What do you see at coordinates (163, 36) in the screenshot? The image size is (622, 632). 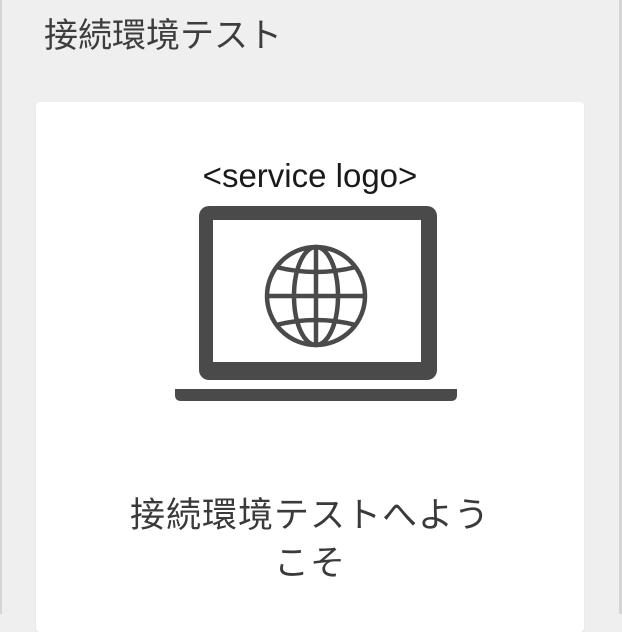 I see `page-title: 接続環境テスト` at bounding box center [163, 36].